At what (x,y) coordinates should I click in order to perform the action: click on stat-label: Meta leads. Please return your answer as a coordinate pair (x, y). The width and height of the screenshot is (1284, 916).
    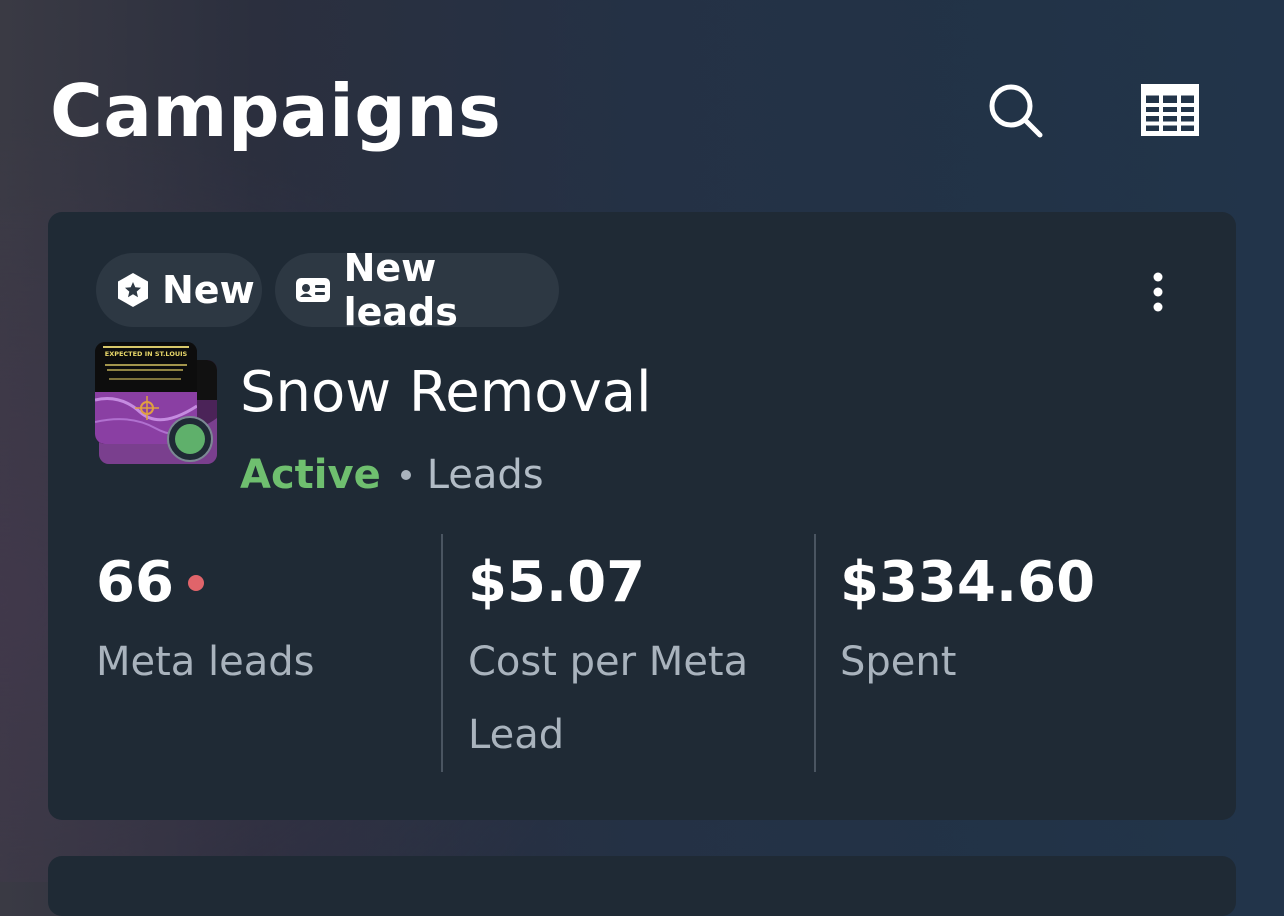
    Looking at the image, I should click on (205, 662).